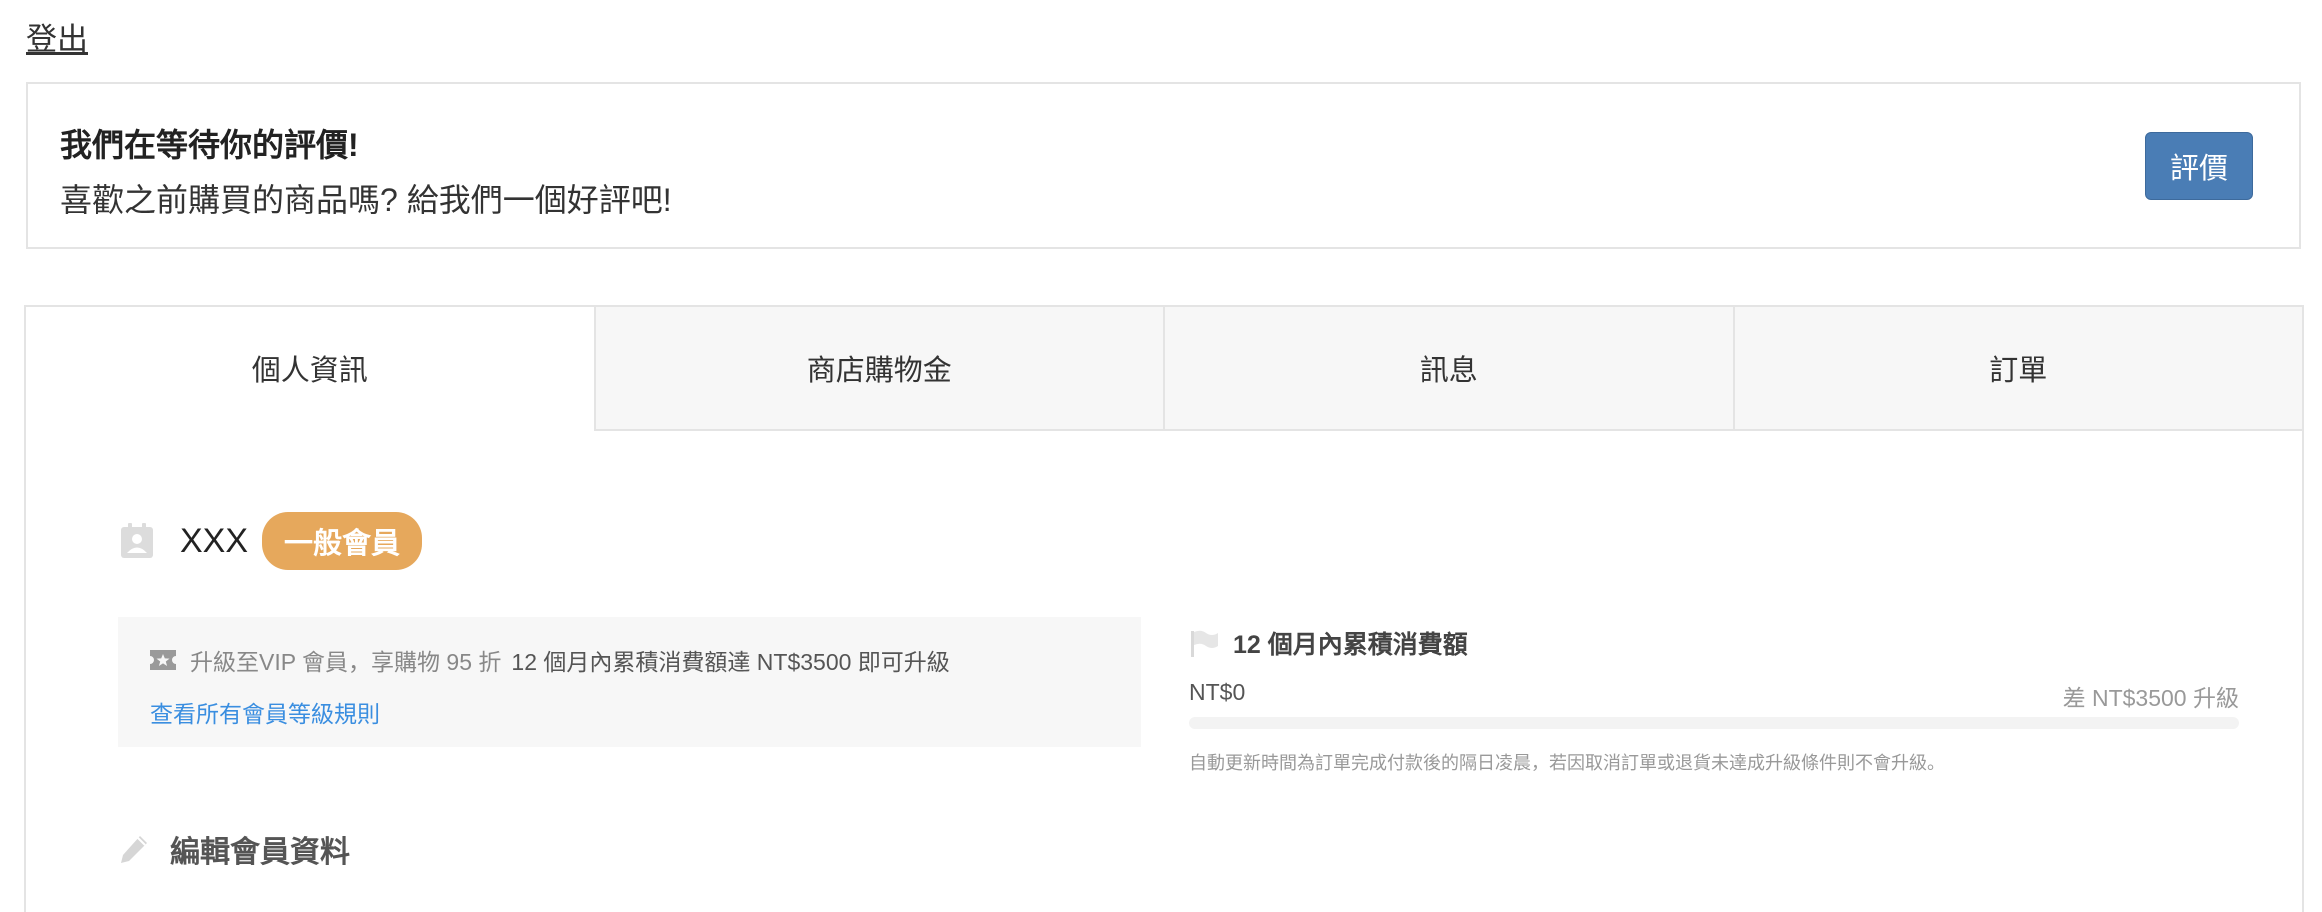  I want to click on spend-current-amount: NT$0, so click(1217, 692).